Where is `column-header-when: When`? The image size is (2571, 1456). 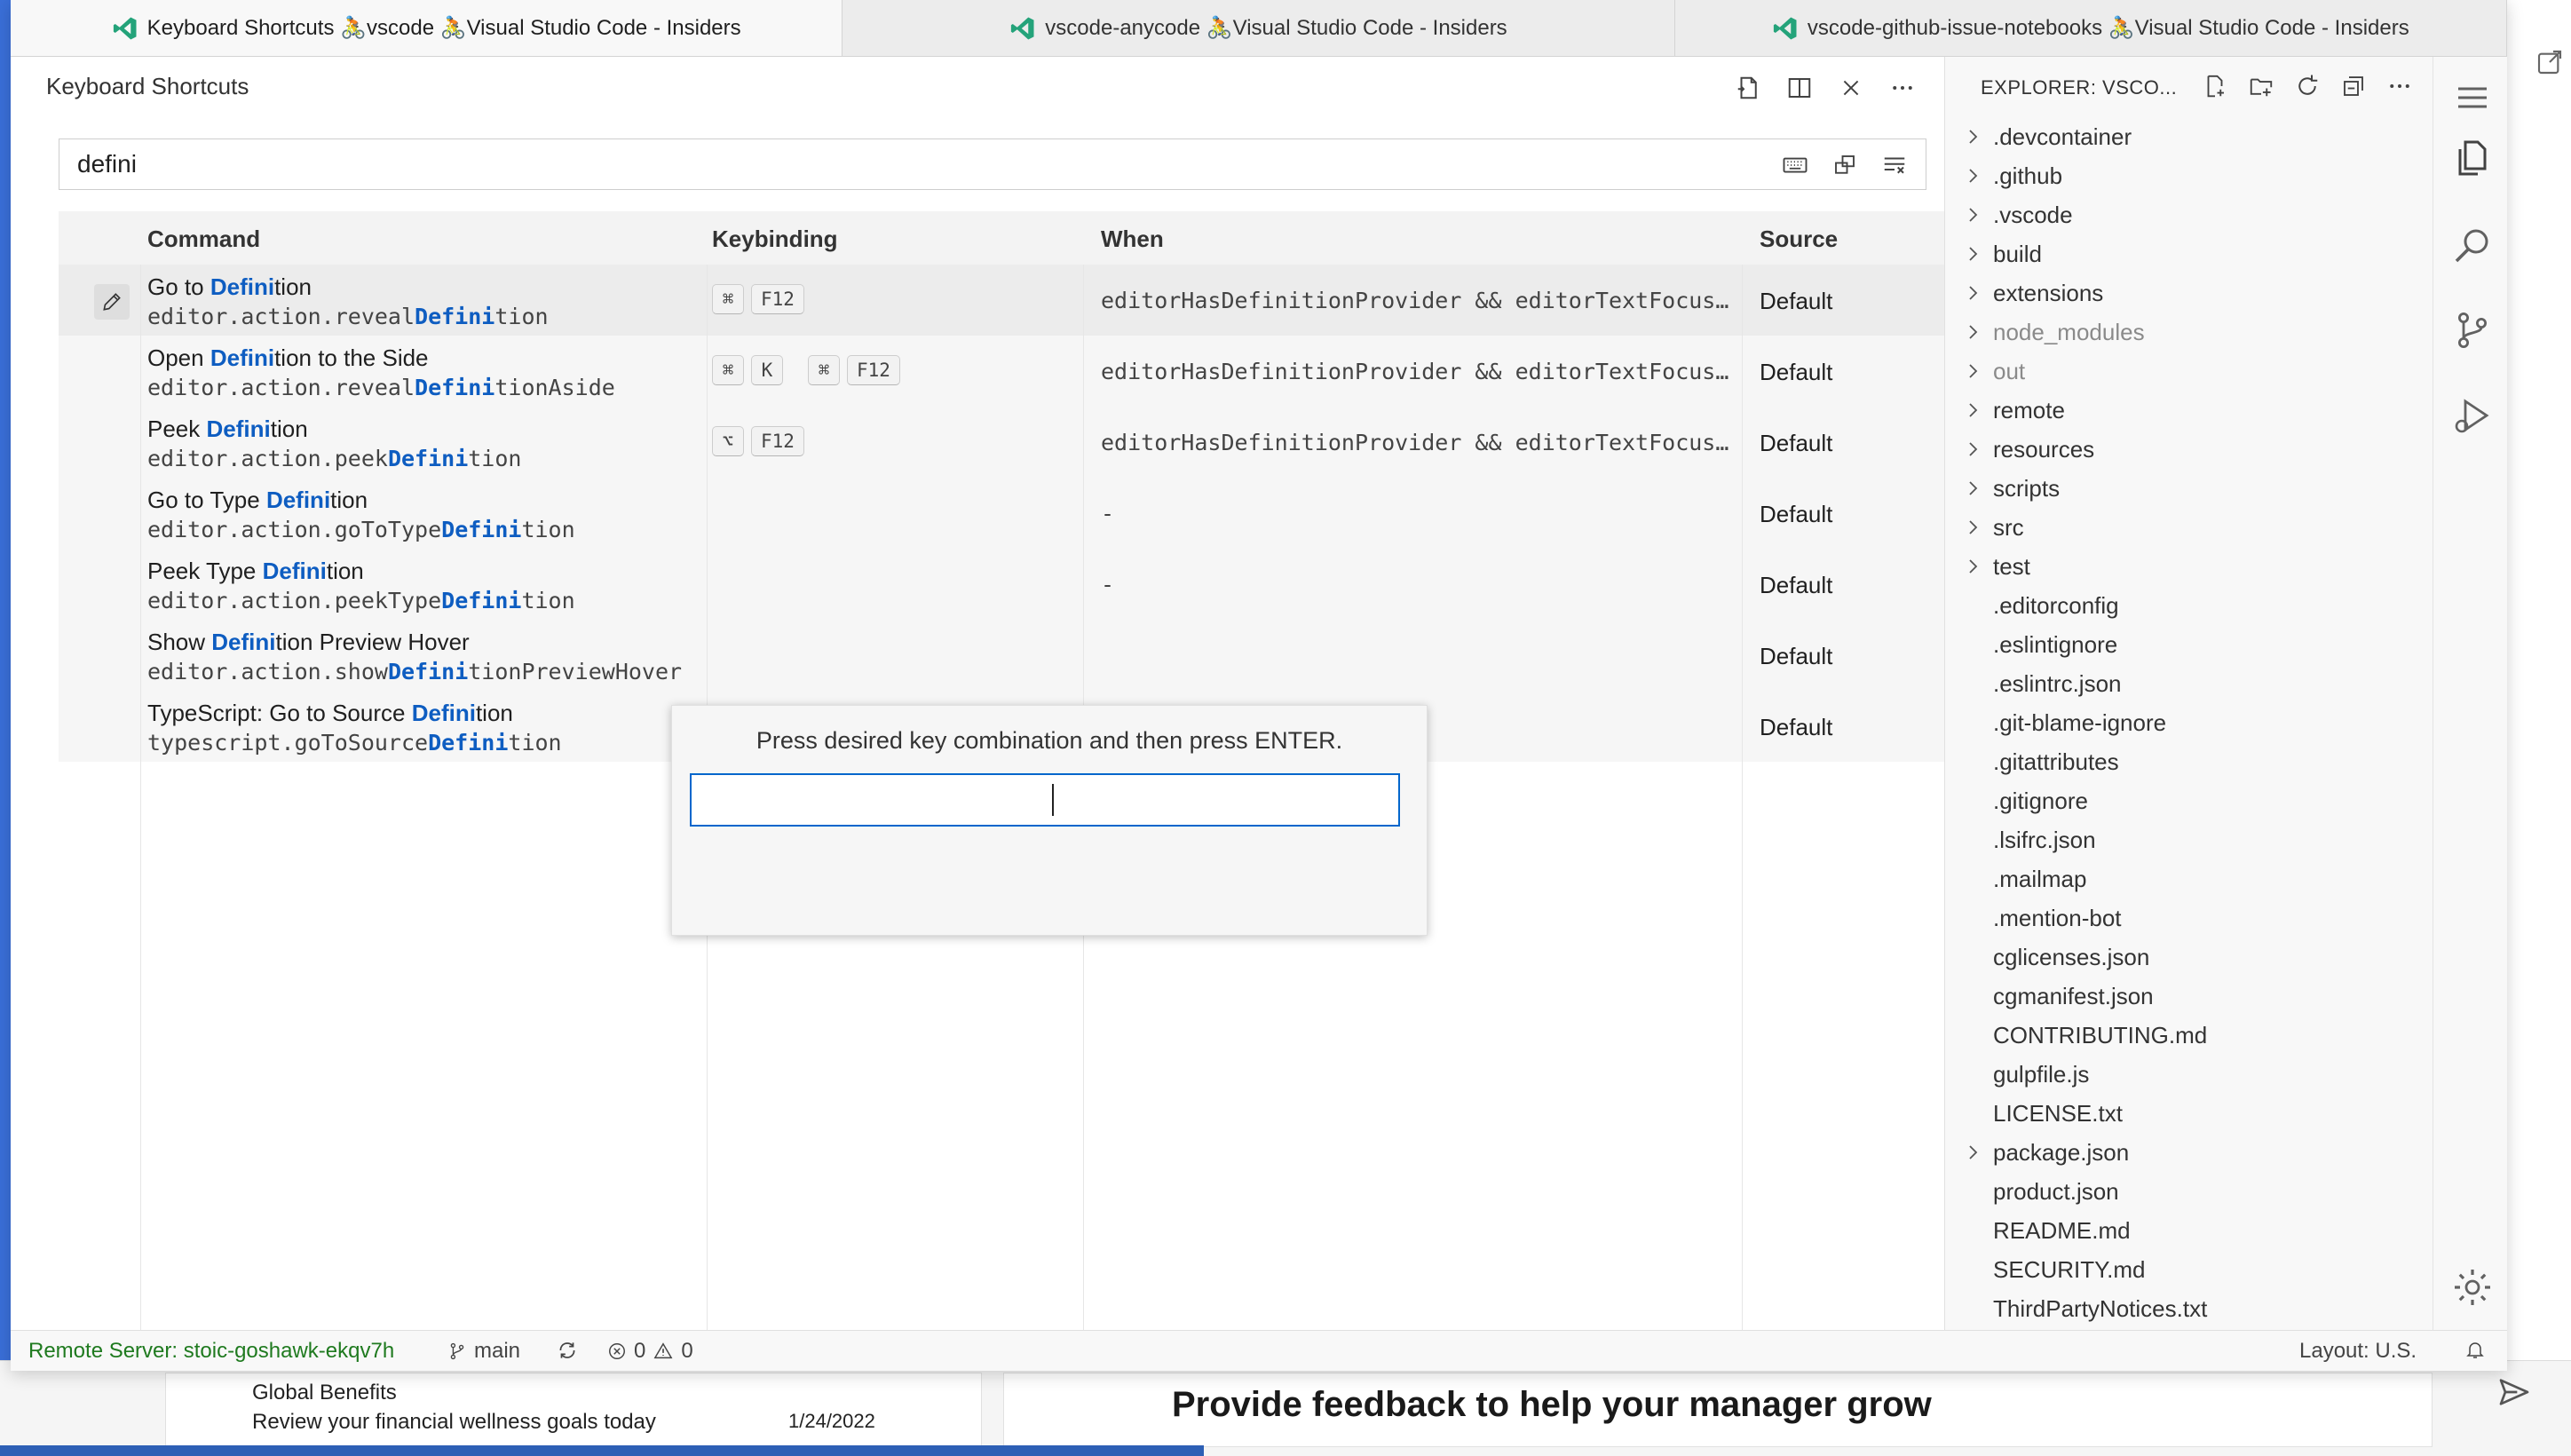
column-header-when: When is located at coordinates (1132, 239).